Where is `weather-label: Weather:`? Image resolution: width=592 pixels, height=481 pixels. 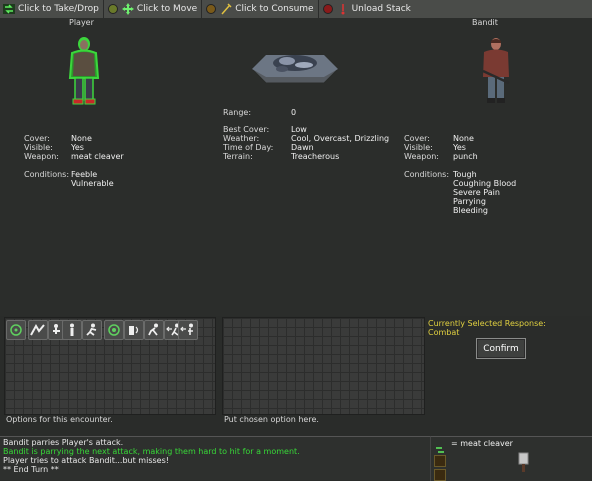 weather-label: Weather: is located at coordinates (241, 138).